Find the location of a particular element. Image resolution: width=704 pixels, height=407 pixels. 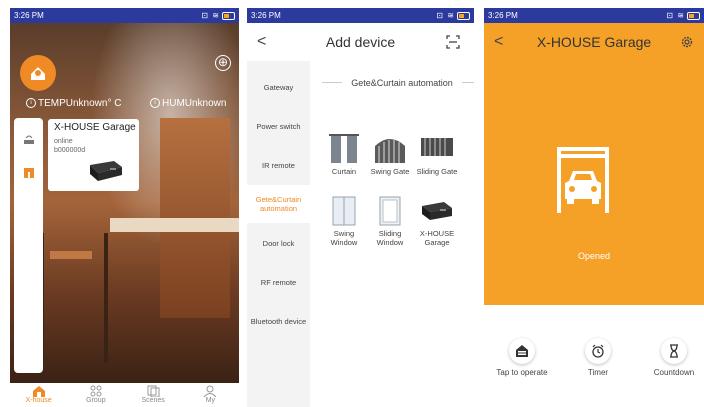

gear-icon is located at coordinates (687, 42).